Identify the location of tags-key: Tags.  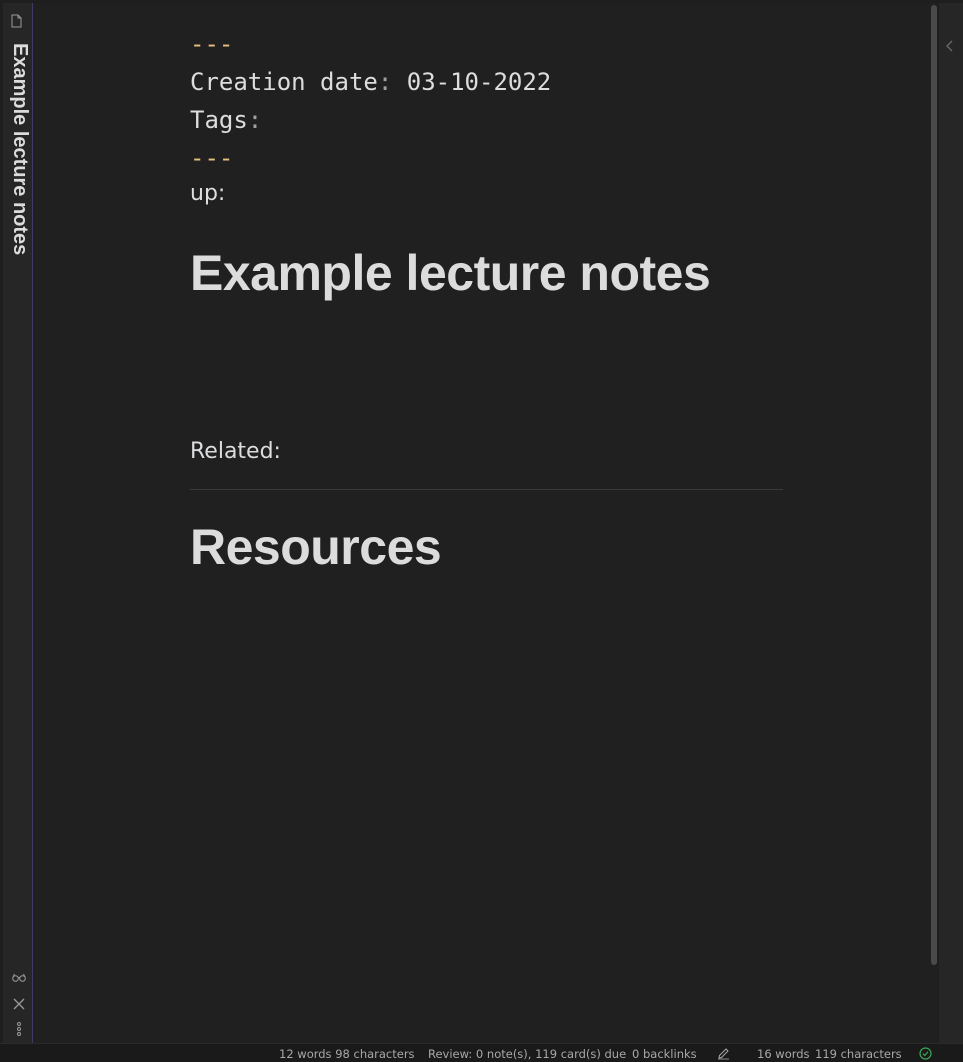
(219, 120).